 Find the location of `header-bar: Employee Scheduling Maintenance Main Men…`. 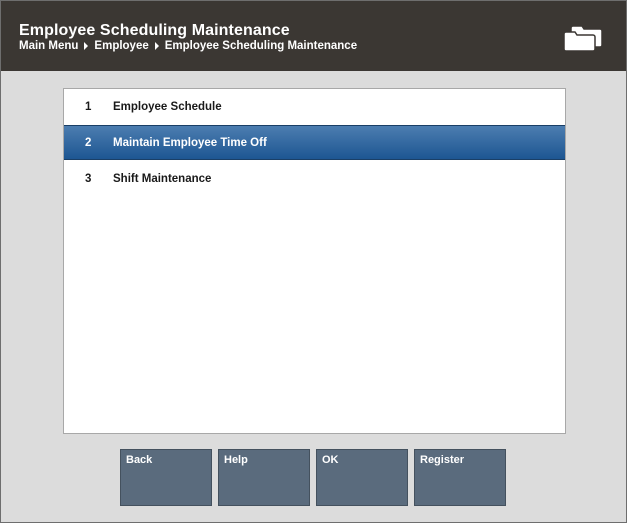

header-bar: Employee Scheduling Maintenance Main Men… is located at coordinates (313, 36).